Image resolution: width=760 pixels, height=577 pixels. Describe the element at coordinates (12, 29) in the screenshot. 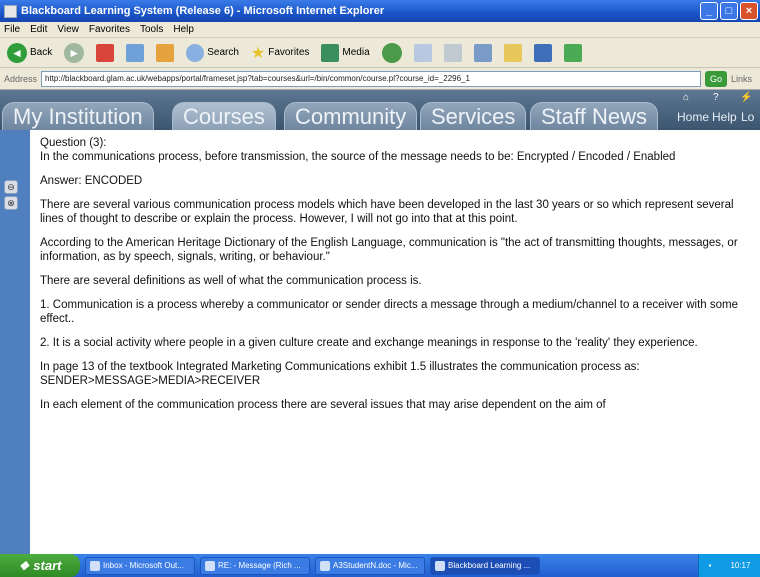

I see `menu-file: File` at that location.